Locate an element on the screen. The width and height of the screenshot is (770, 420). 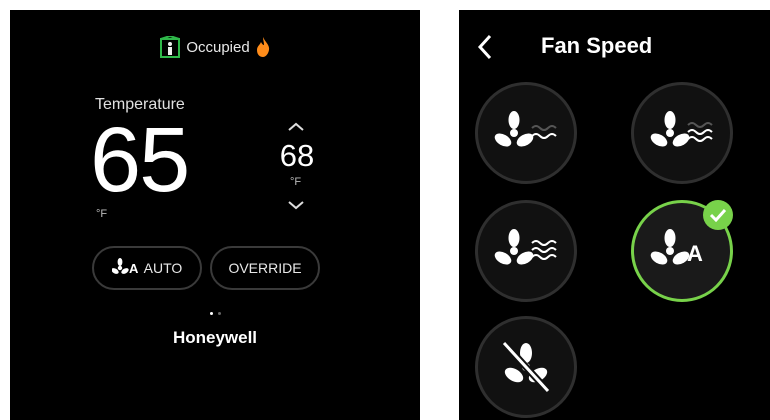
current-temperature: 65 is located at coordinates (140, 160).